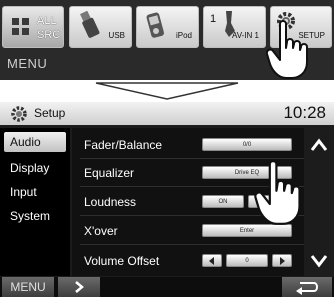 The width and height of the screenshot is (334, 302). Describe the element at coordinates (122, 261) in the screenshot. I see `row-label-volume-offset: Volume Offset` at that location.